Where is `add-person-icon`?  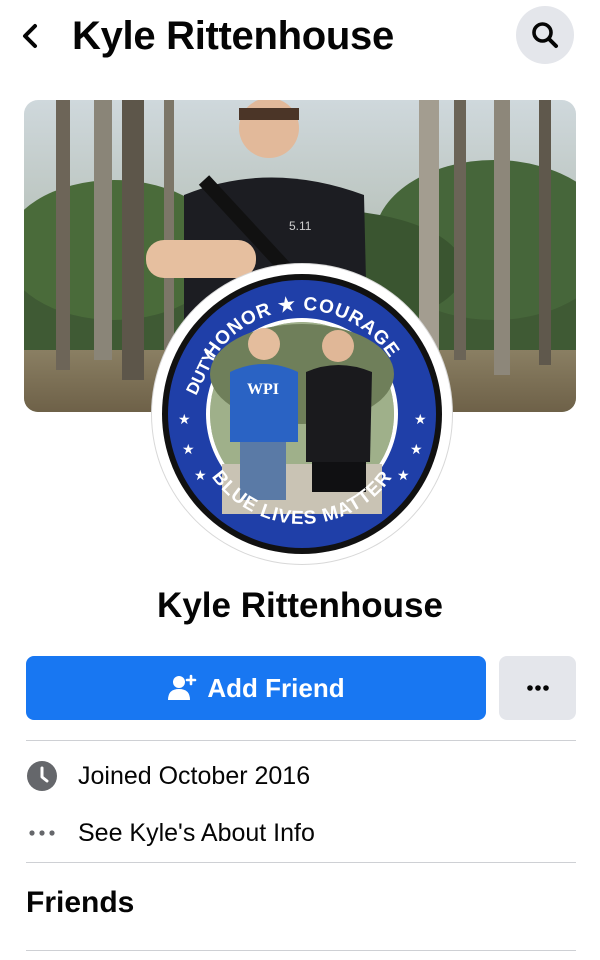 add-person-icon is located at coordinates (182, 687).